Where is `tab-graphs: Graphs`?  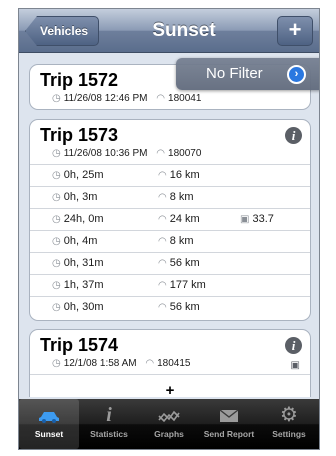 tab-graphs: Graphs is located at coordinates (169, 424).